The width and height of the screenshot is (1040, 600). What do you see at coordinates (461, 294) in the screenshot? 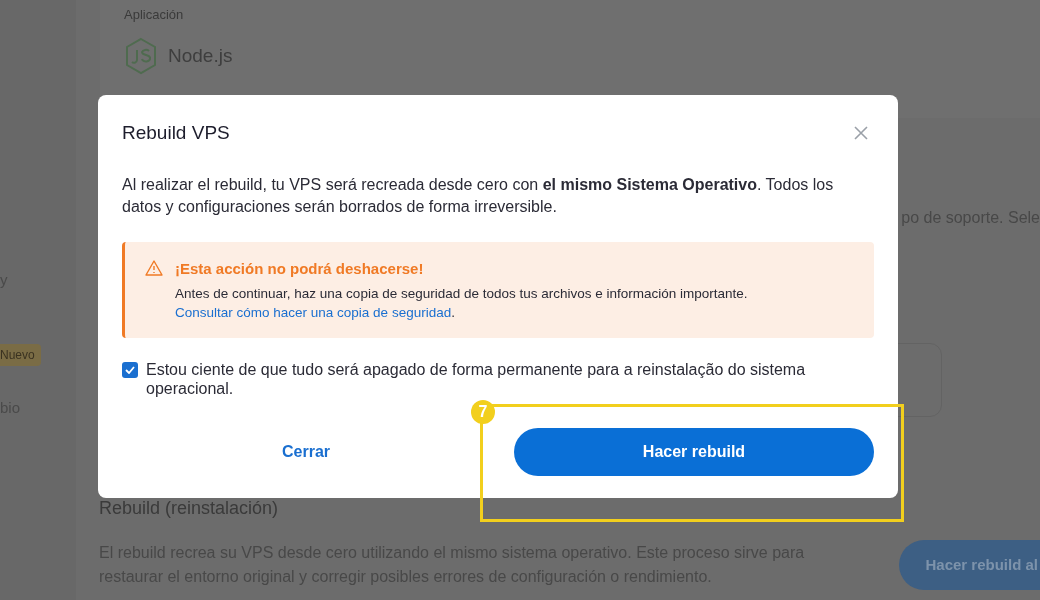
I see `alert-text: Antes de continuar, haz una copia de seguridad de todos tus archivos e información importante.` at bounding box center [461, 294].